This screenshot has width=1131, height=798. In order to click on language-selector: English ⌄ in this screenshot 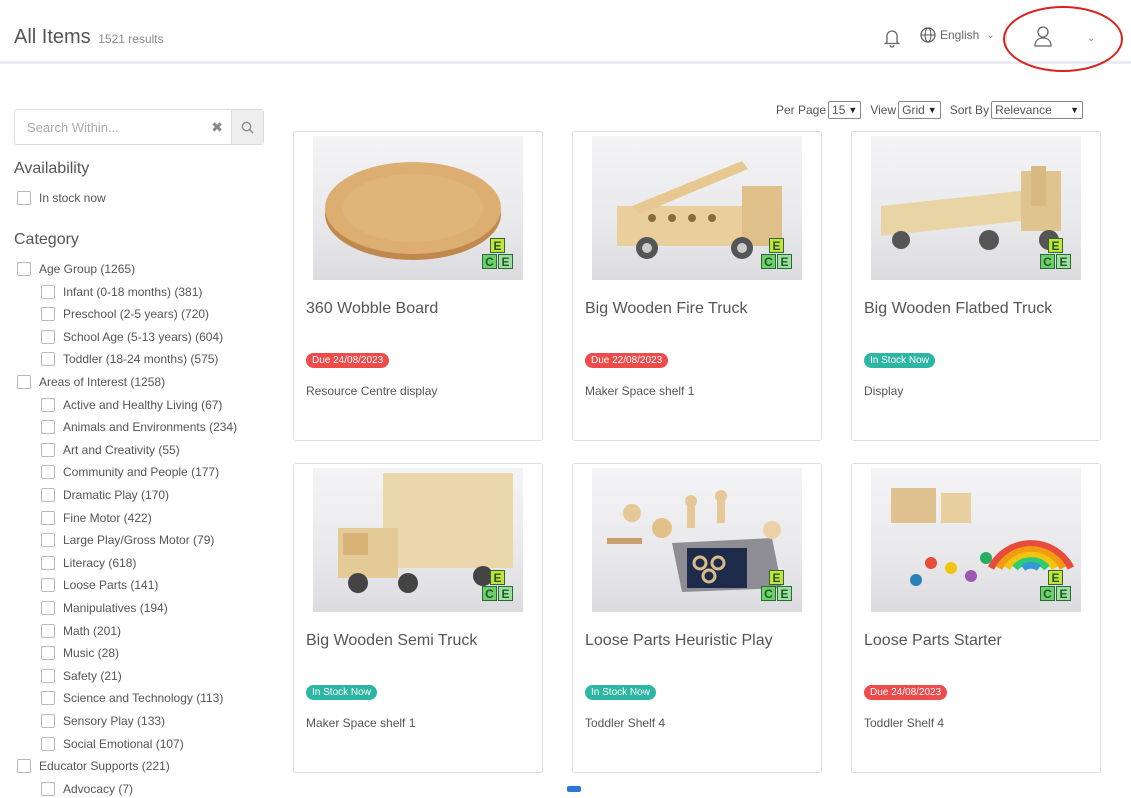, I will do `click(957, 35)`.